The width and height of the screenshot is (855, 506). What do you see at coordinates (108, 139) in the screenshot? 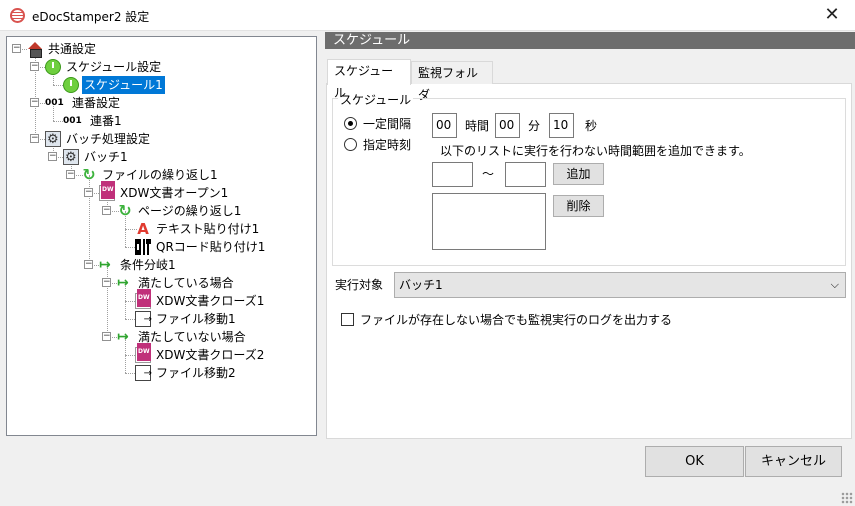
I see `tree-item-label: バッチ処理設定` at bounding box center [108, 139].